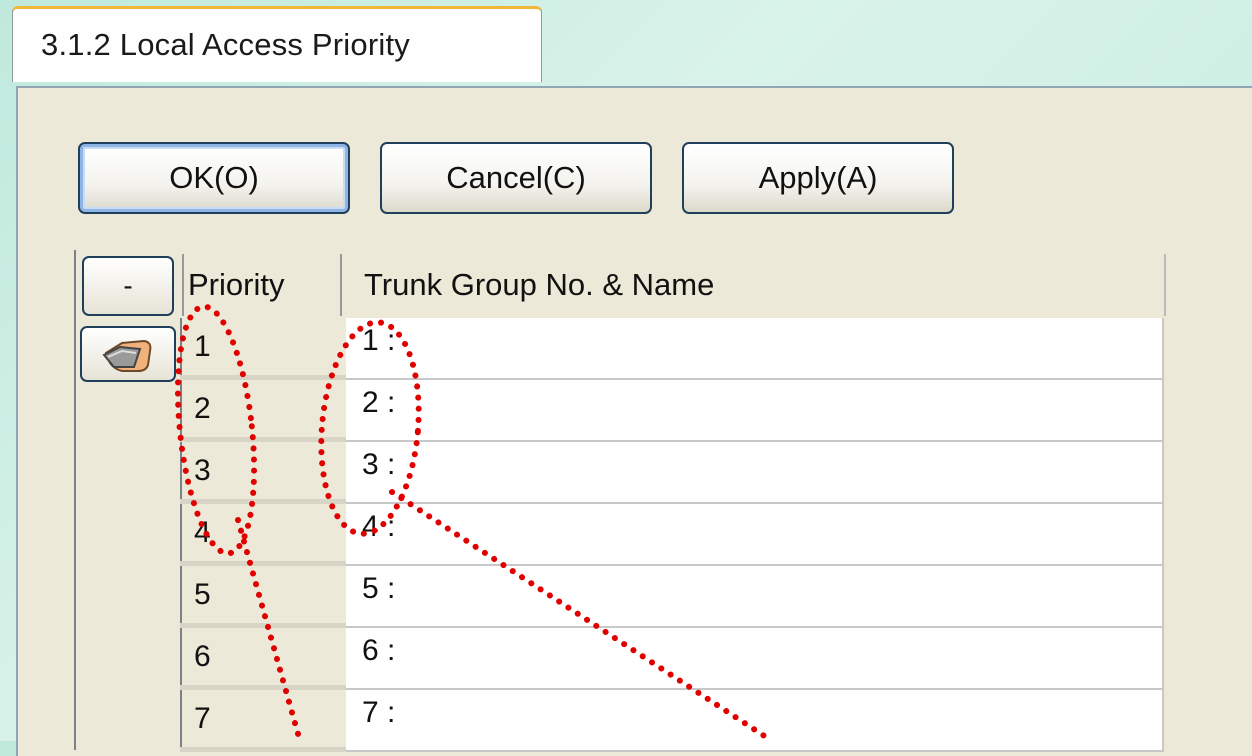  What do you see at coordinates (582, 615) in the screenshot?
I see `annotation-line-trunk` at bounding box center [582, 615].